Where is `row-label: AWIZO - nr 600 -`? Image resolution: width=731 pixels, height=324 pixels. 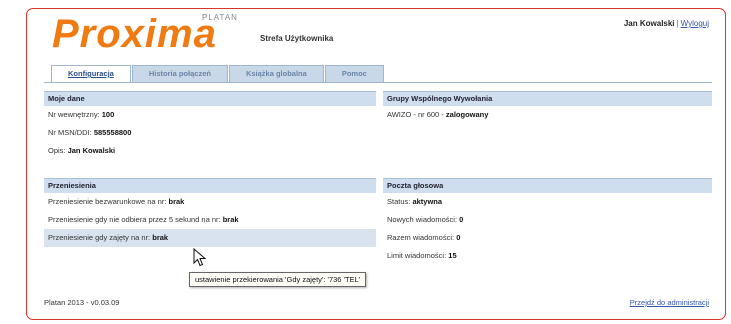
row-label: AWIZO - nr 600 - is located at coordinates (416, 114).